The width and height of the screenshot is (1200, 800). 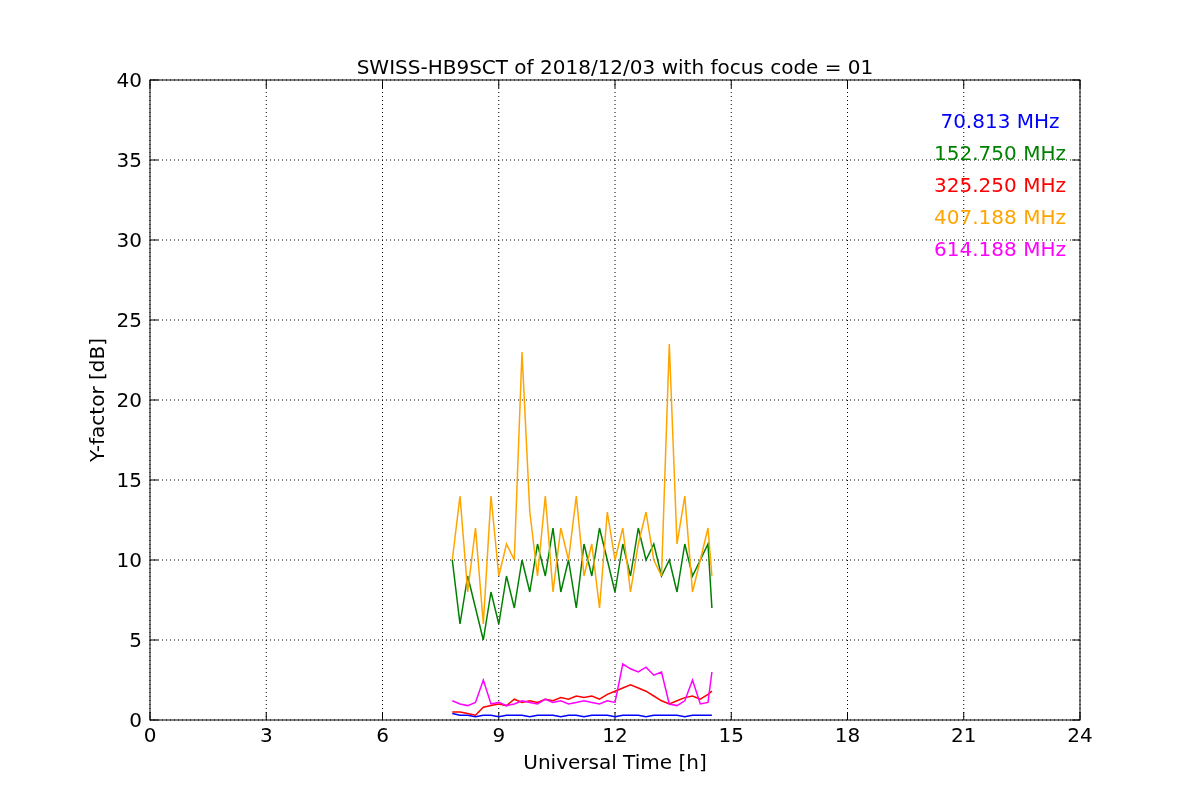 What do you see at coordinates (135, 640) in the screenshot?
I see `tick-label: 5` at bounding box center [135, 640].